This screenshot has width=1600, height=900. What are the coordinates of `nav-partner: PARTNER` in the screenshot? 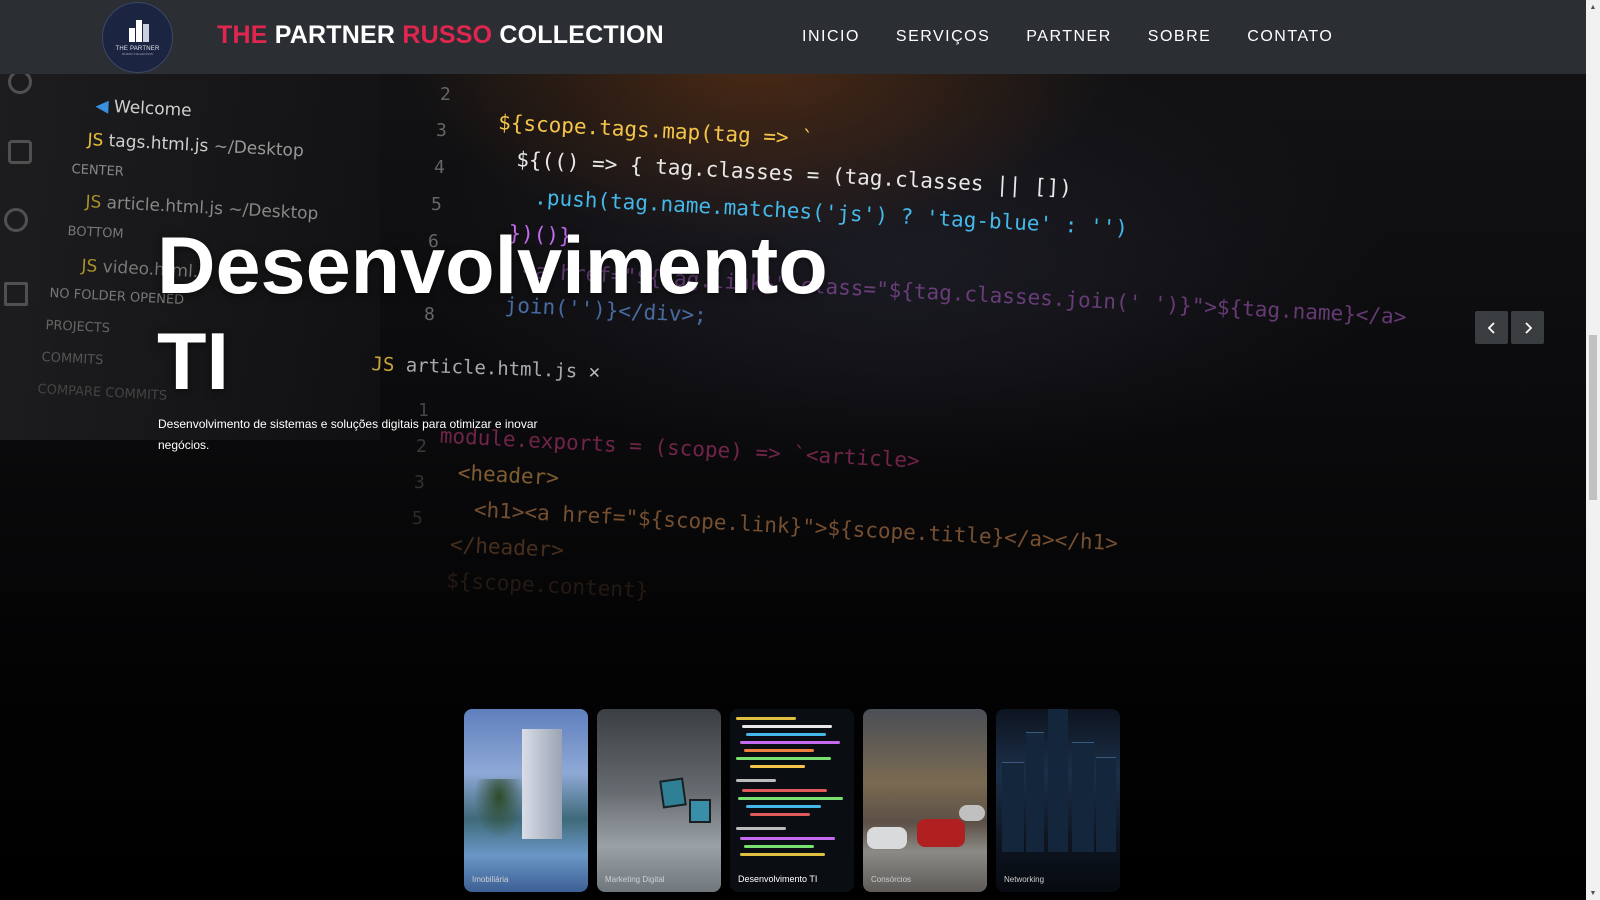 It's located at (1068, 37).